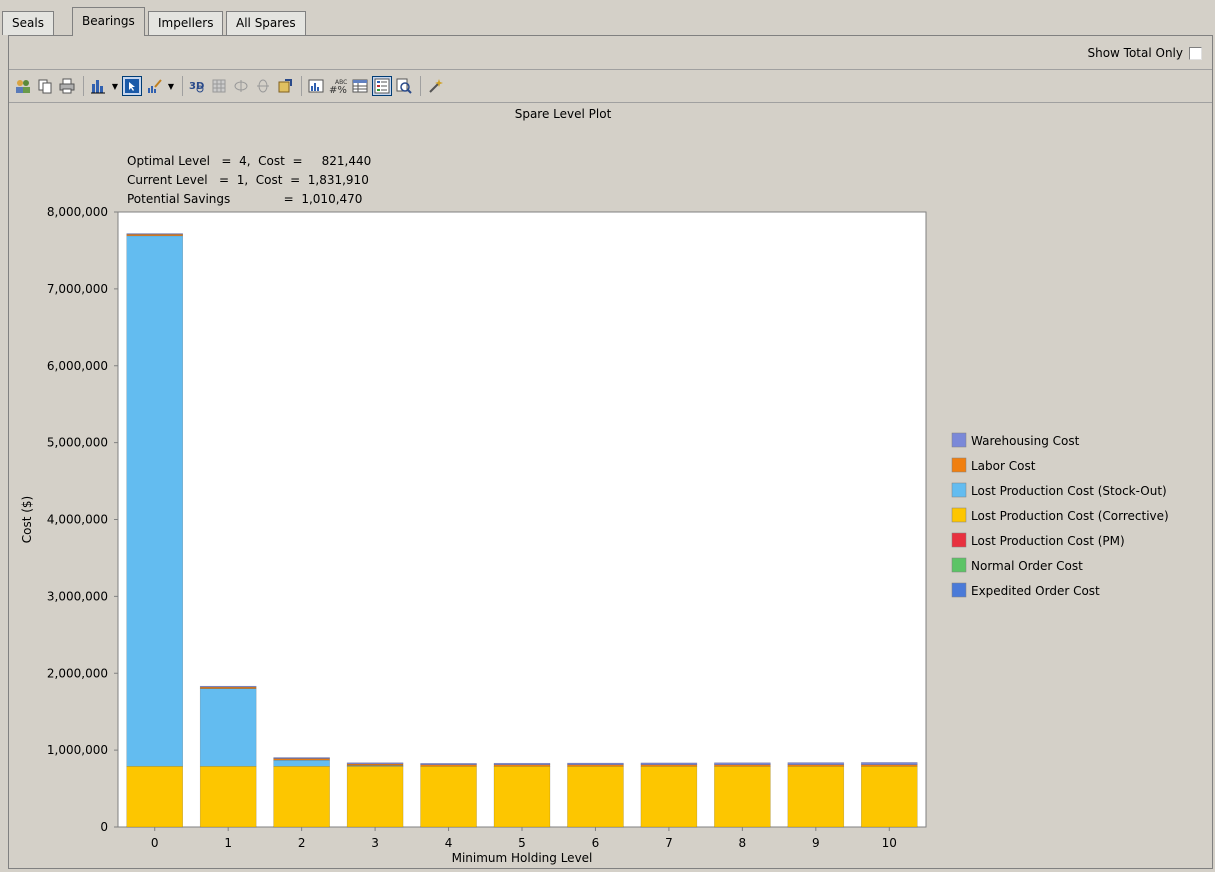  Describe the element at coordinates (27, 520) in the screenshot. I see `y-axis-label: Cost ($)` at that location.